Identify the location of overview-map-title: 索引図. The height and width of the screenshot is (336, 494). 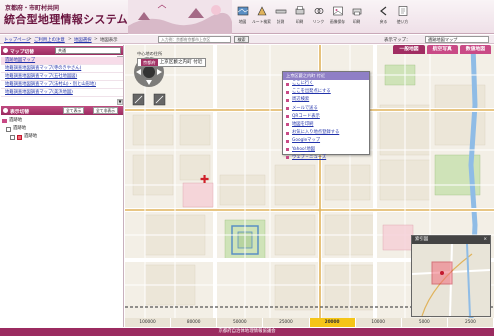
(422, 239).